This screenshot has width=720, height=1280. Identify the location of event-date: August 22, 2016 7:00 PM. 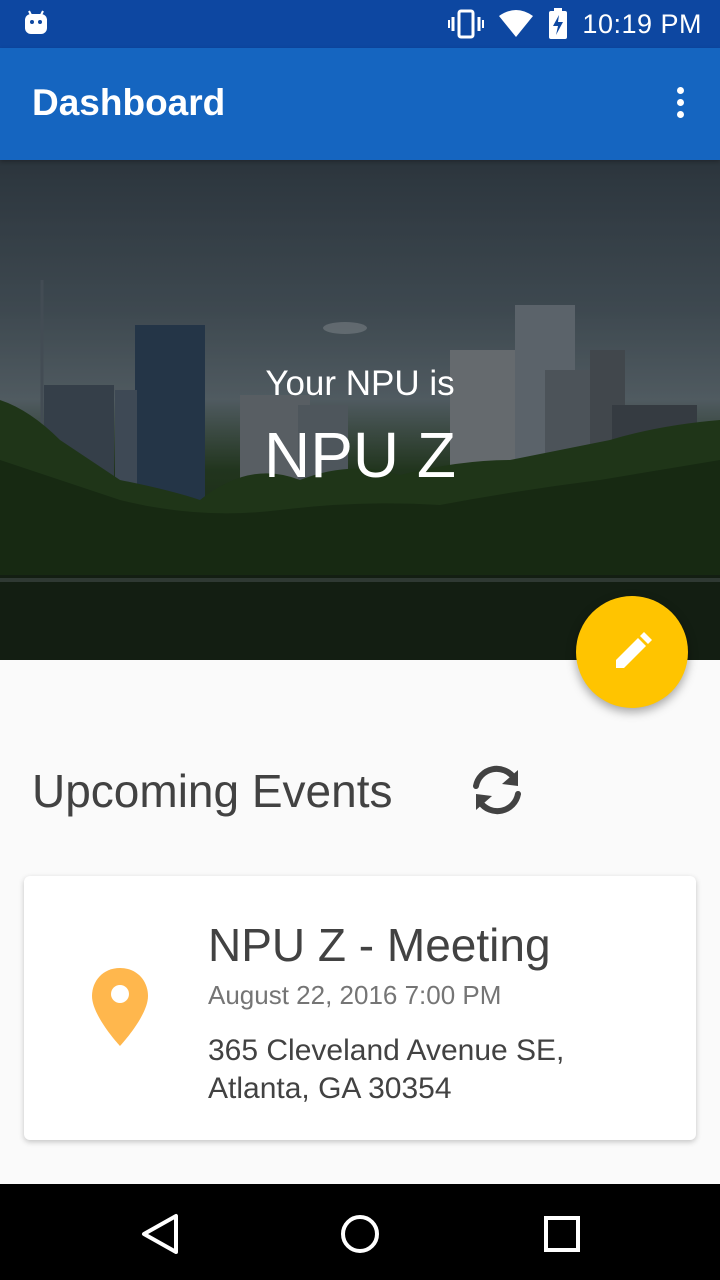
(355, 995).